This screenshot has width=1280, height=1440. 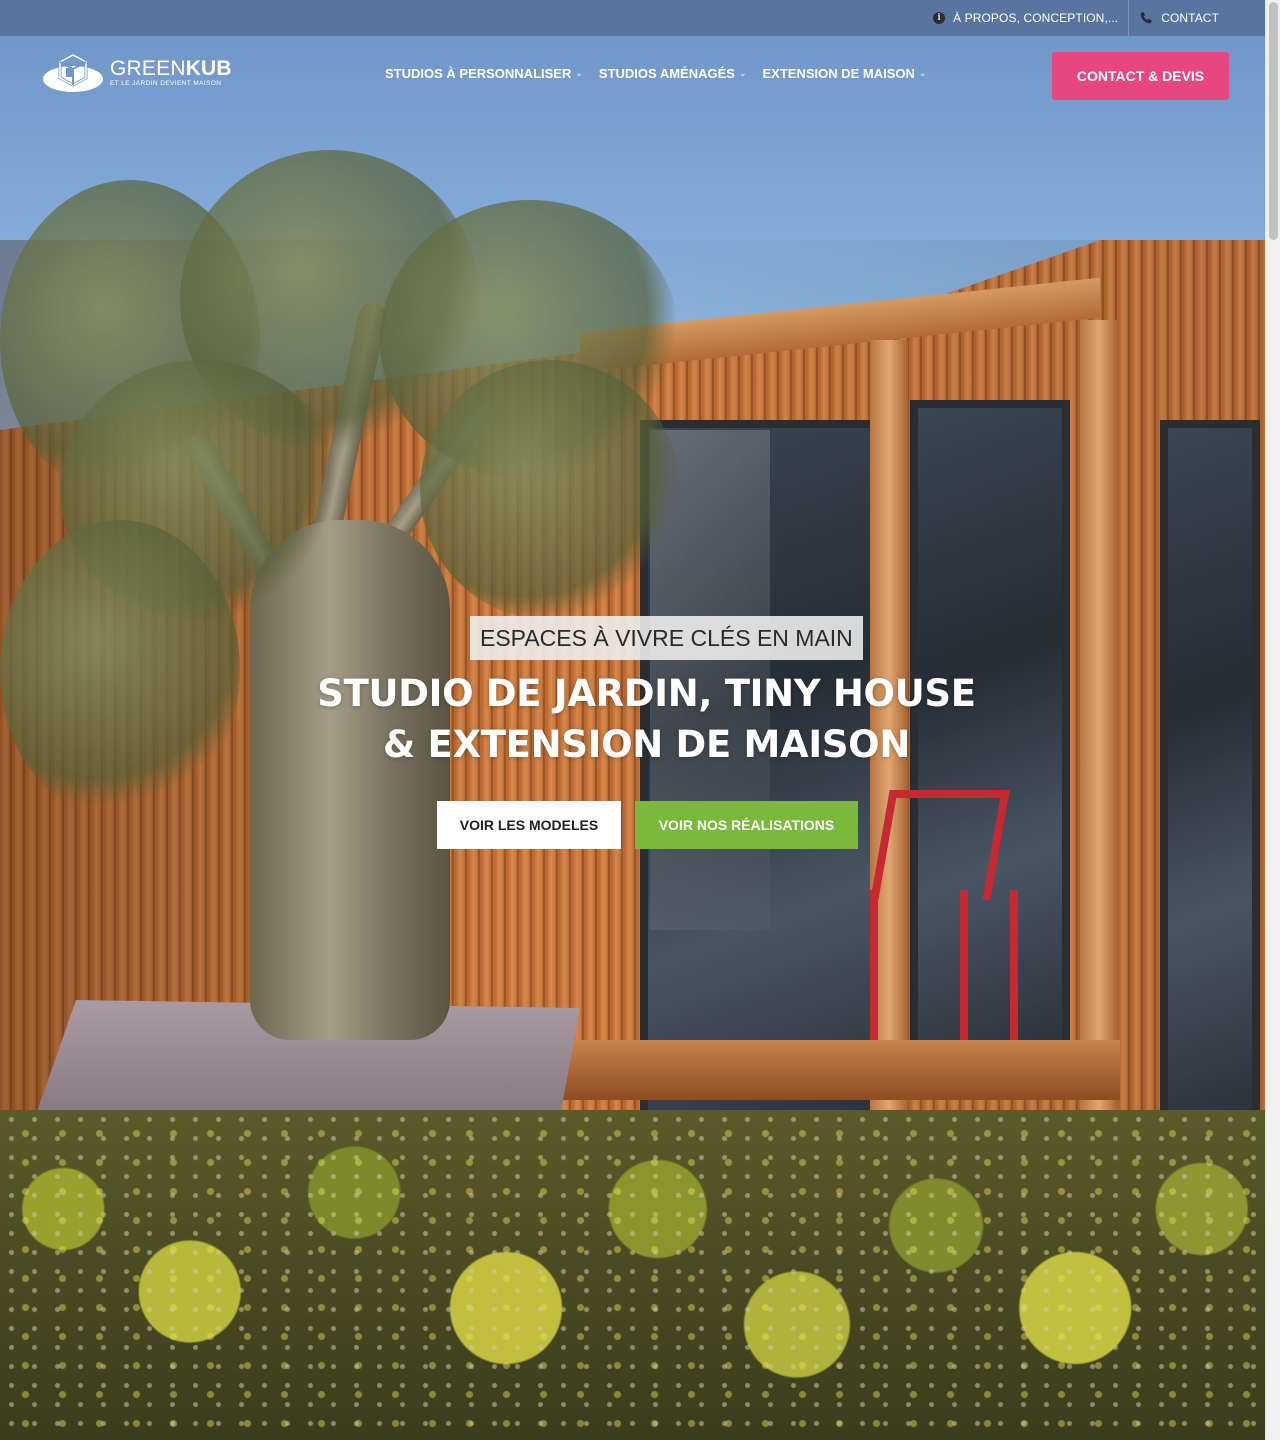 I want to click on voir-nos-realisations-button: VOIR NOS RÉALISATIONS, so click(x=746, y=825).